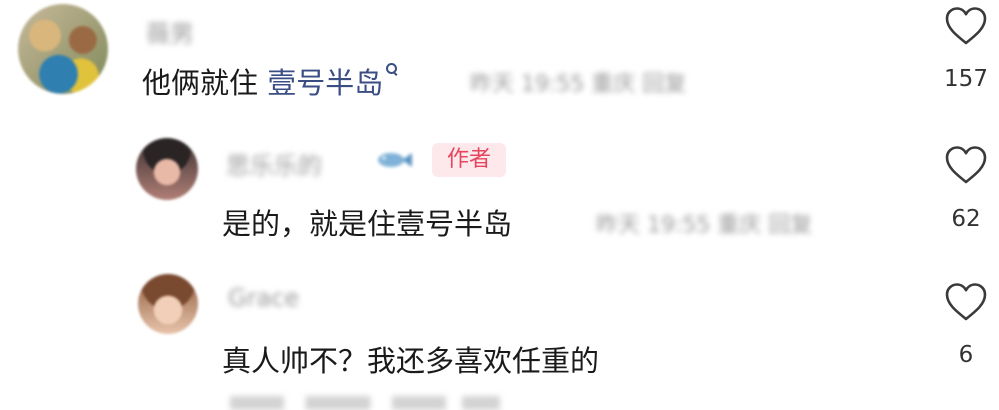  I want to click on comment-text: 是的，就是住壹号半岛, so click(367, 224).